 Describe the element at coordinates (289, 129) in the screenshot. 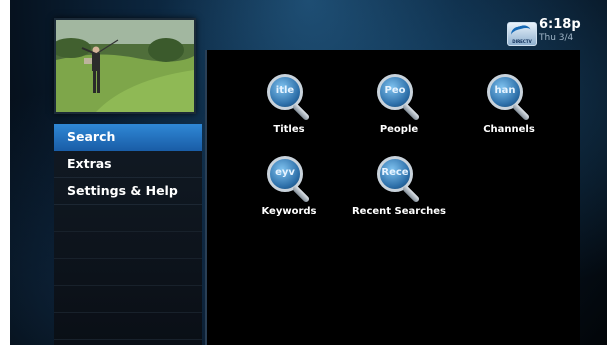

I see `tile-label: Titles` at that location.